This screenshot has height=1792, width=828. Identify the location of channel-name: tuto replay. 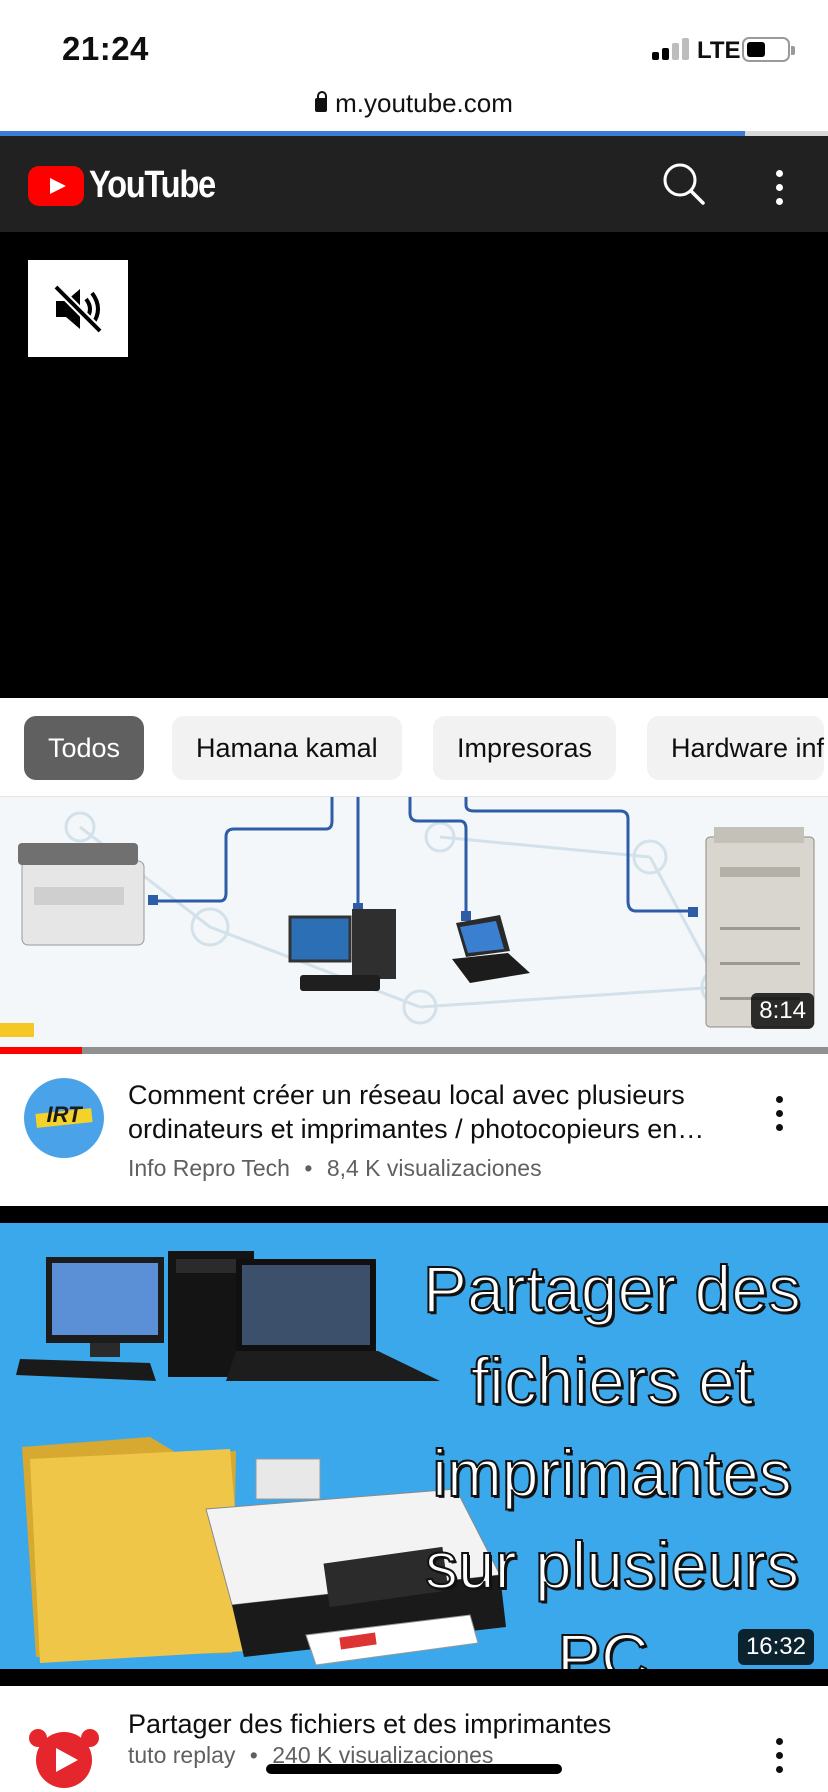
(181, 1755).